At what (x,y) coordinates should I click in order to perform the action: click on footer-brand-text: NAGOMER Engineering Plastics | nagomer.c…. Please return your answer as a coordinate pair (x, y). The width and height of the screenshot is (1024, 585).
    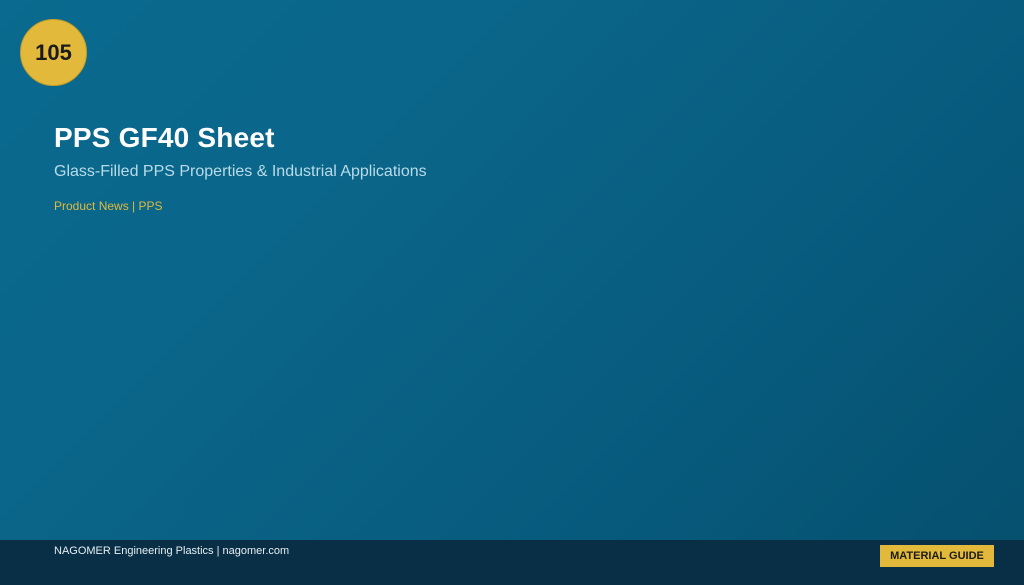
    Looking at the image, I should click on (172, 551).